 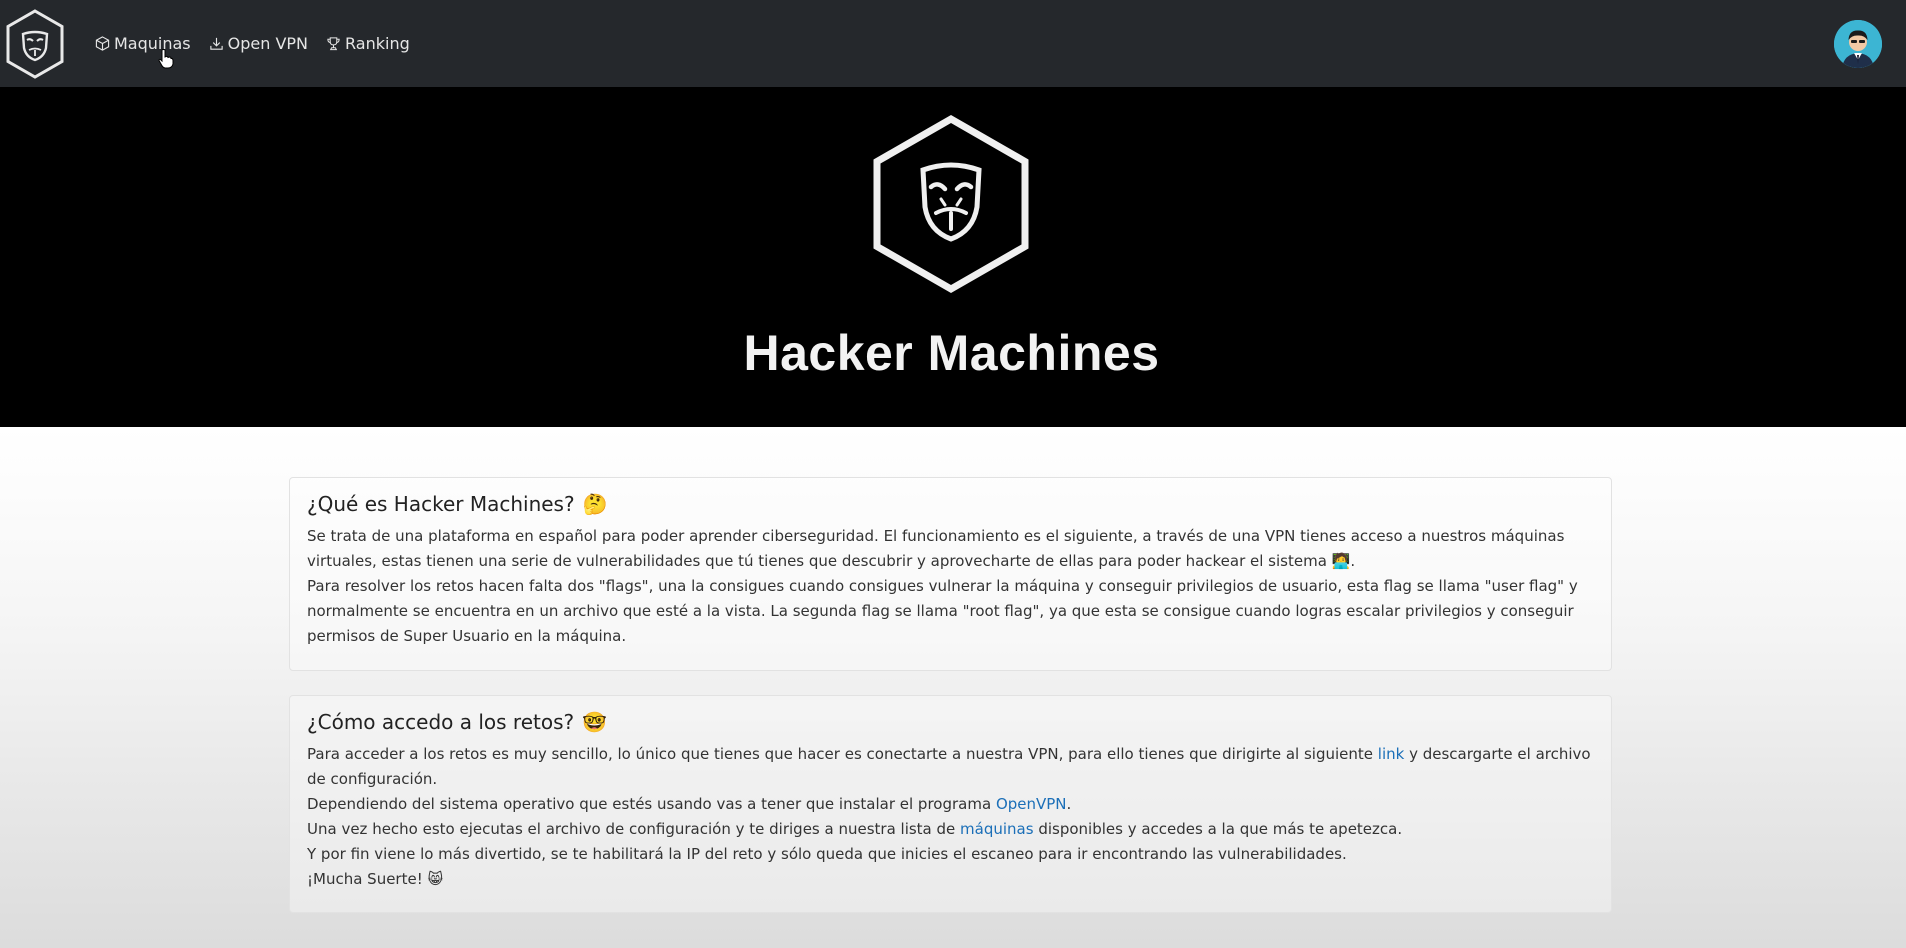 What do you see at coordinates (1341, 561) in the screenshot?
I see `technologist-emoji-icon: 🧑‍💻` at bounding box center [1341, 561].